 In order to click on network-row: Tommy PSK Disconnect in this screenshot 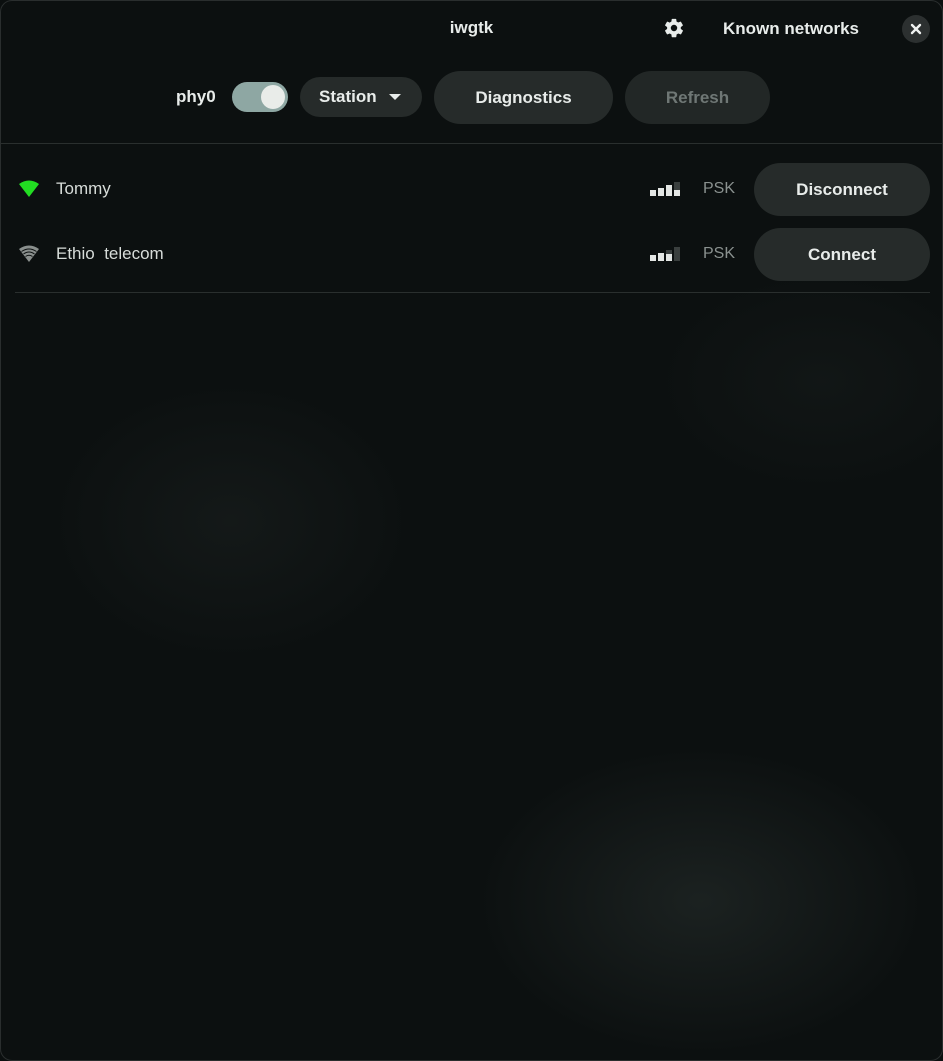, I will do `click(471, 189)`.